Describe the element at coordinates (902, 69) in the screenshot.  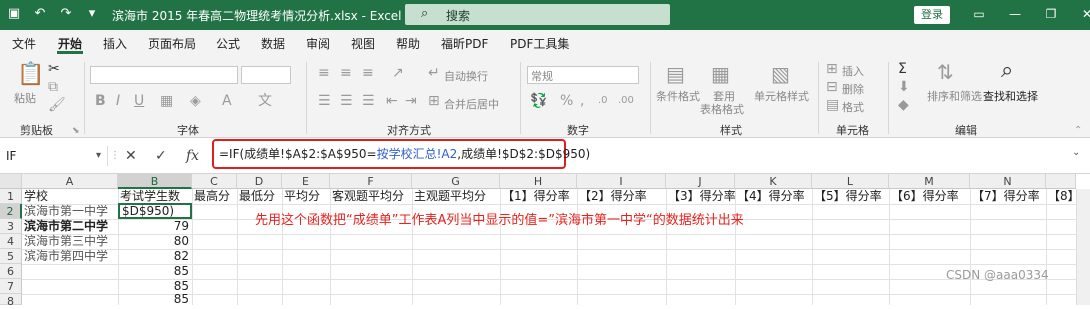
I see `autosum-icon: Σ` at that location.